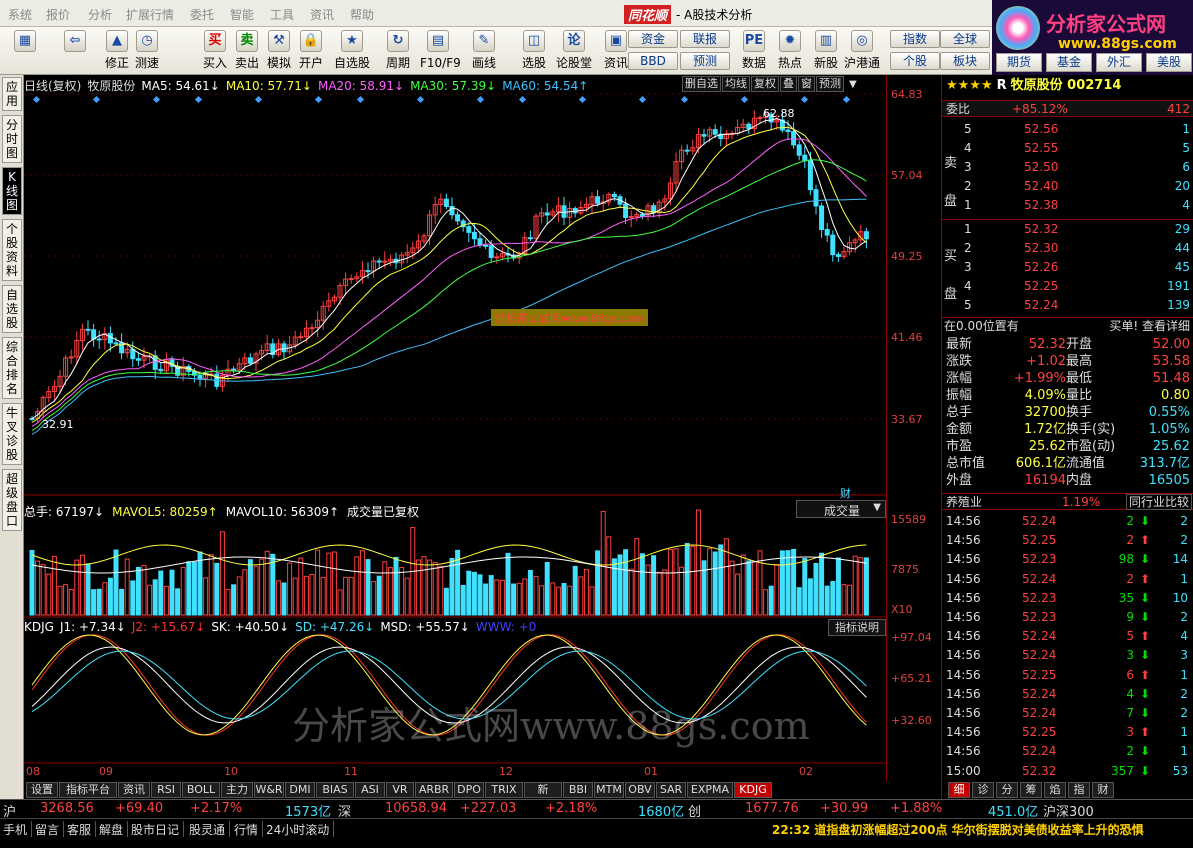 The width and height of the screenshot is (1193, 848). What do you see at coordinates (469, 790) in the screenshot?
I see `indicator-tab-12: DPO` at bounding box center [469, 790].